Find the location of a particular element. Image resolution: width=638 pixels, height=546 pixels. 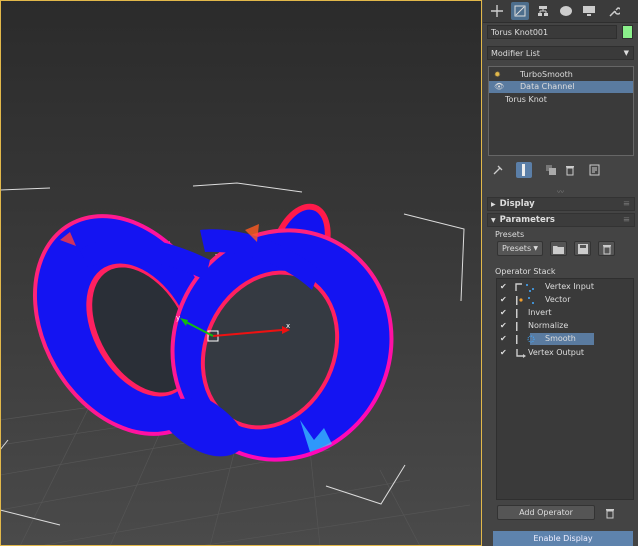

svg-text: x is located at coordinates (288, 326).